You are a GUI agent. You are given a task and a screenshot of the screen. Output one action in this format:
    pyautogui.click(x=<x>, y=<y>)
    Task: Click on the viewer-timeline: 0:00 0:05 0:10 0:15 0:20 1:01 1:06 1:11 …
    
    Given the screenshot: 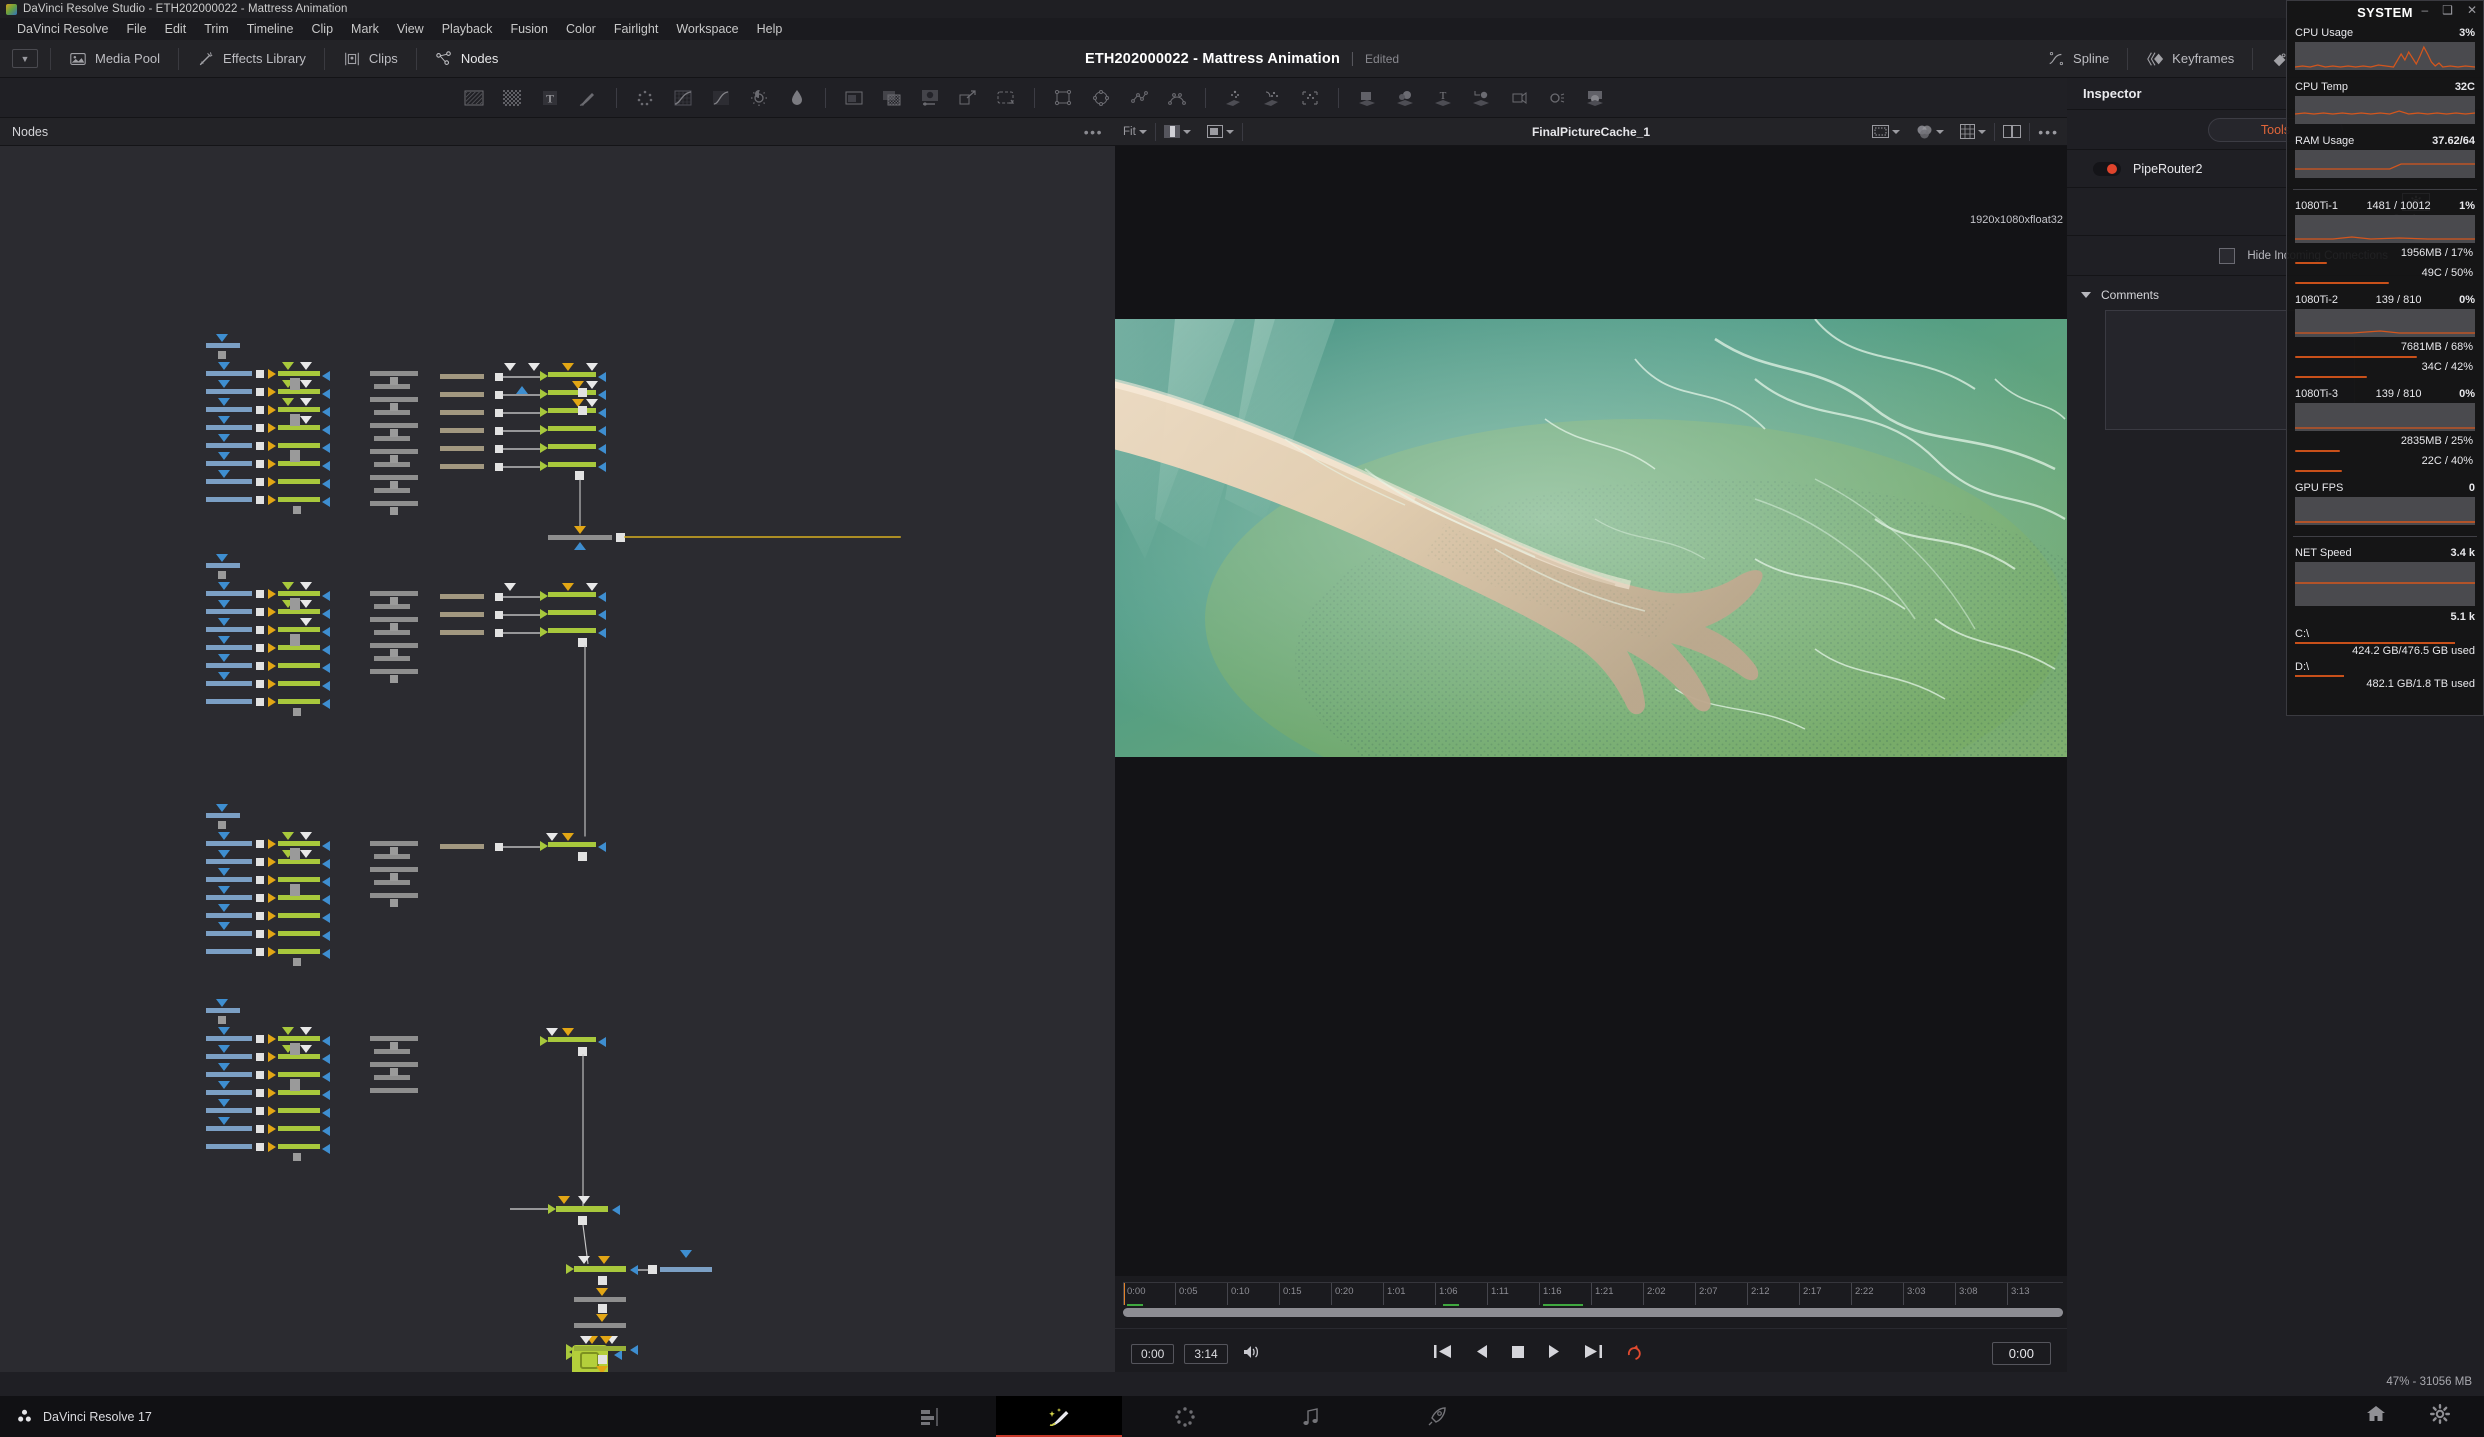 What is the action you would take?
    pyautogui.click(x=1591, y=1305)
    